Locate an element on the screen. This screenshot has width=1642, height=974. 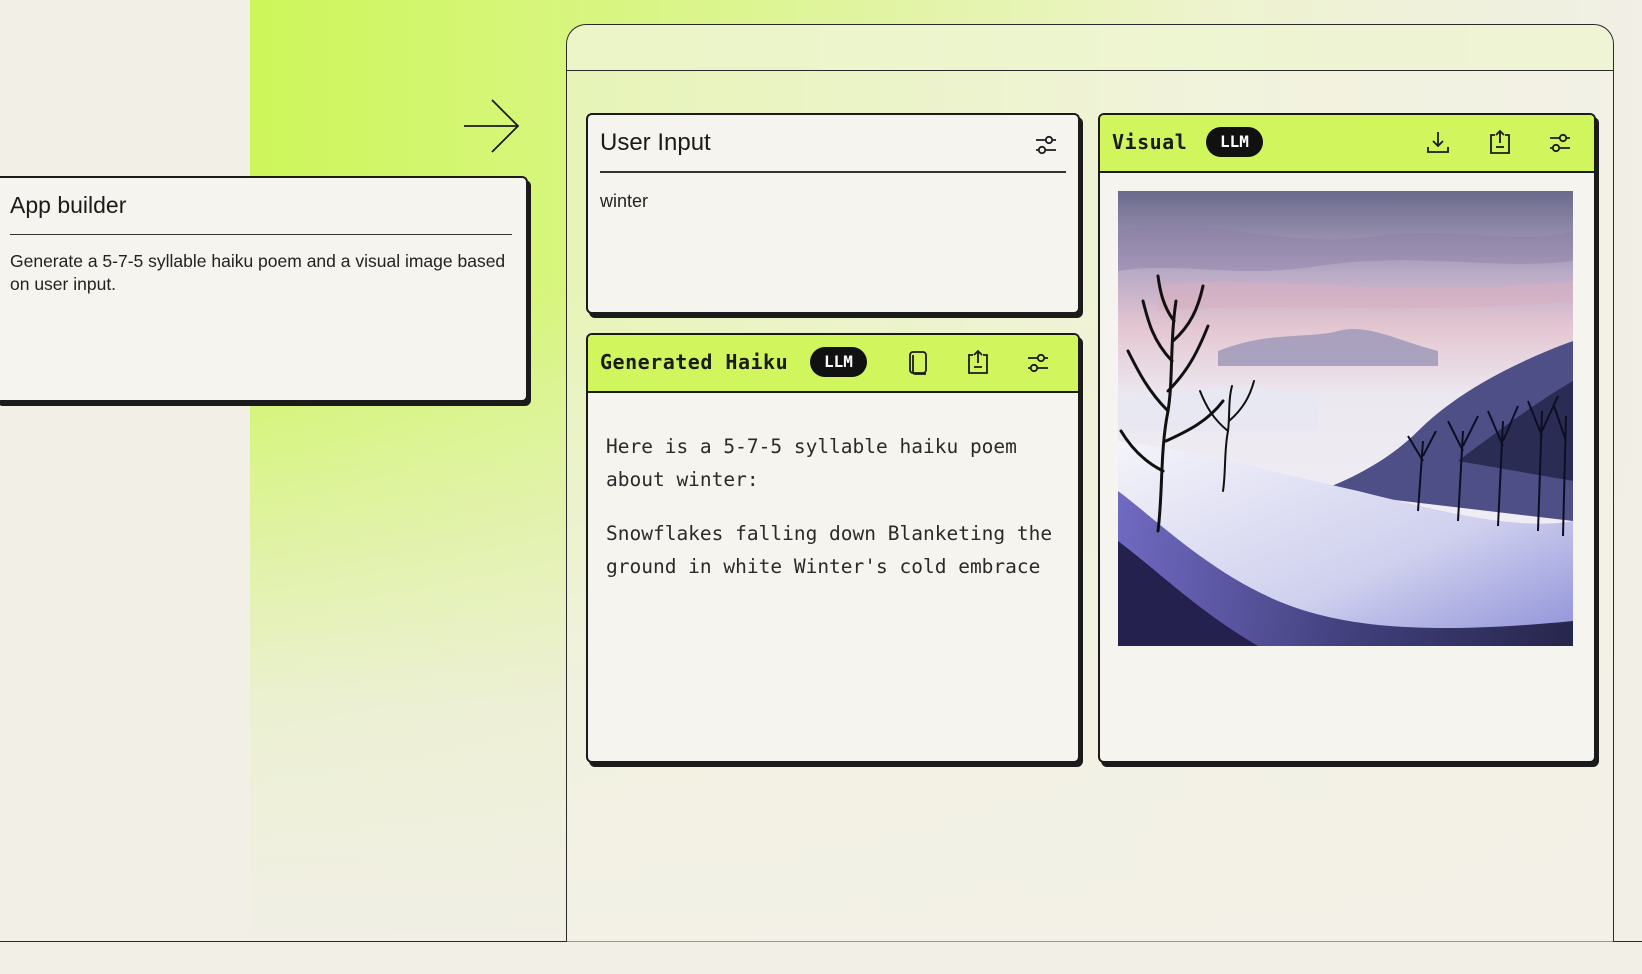
visual-header: Visual LLM is located at coordinates (1347, 144).